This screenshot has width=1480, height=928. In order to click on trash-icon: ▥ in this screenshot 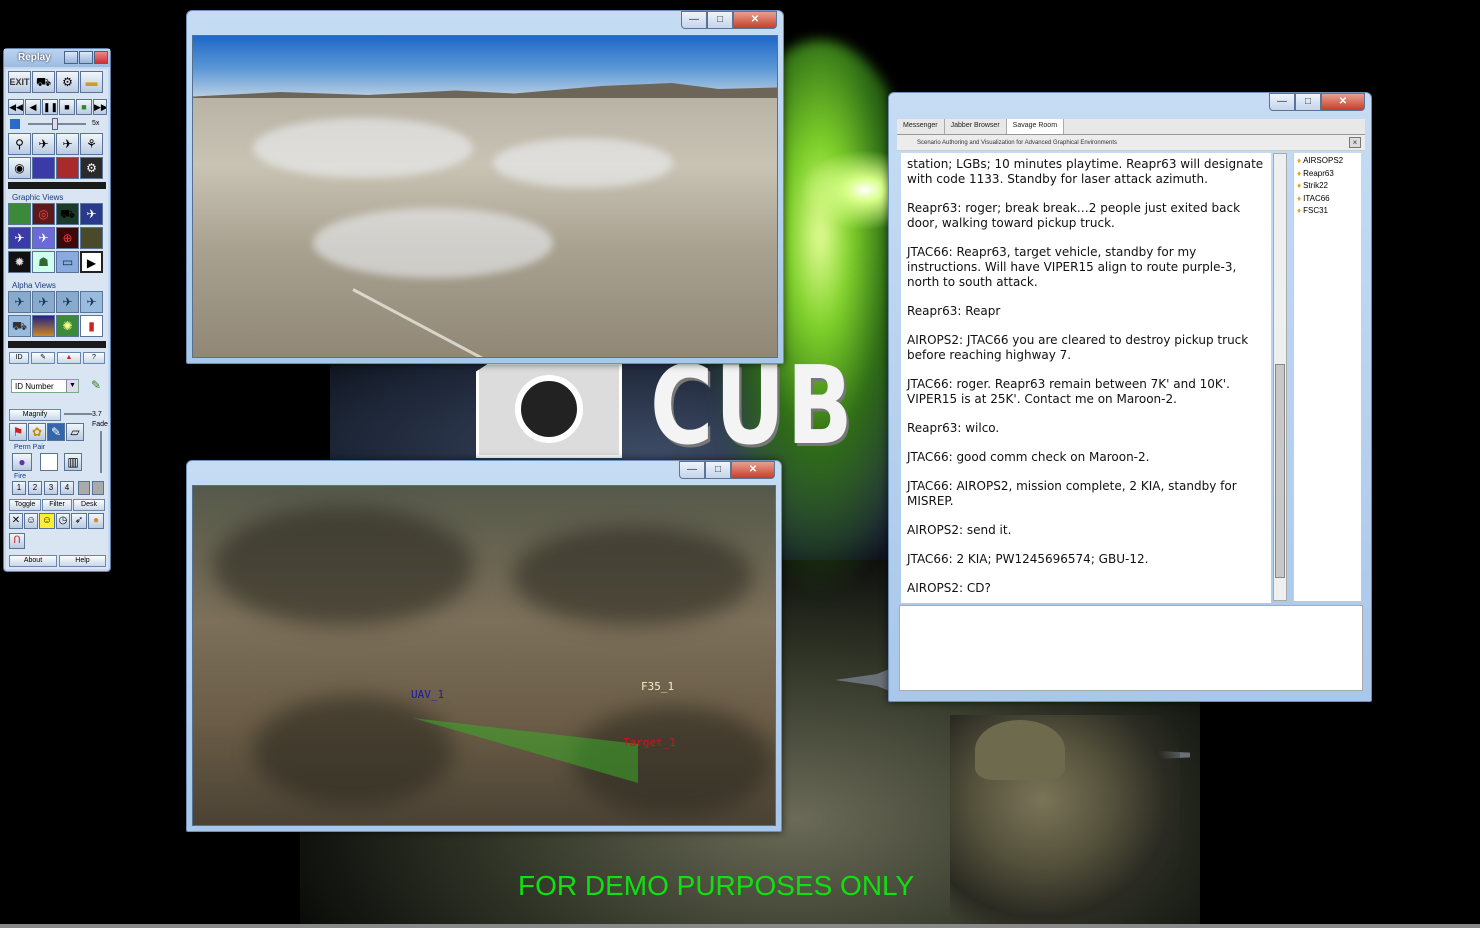, I will do `click(73, 462)`.